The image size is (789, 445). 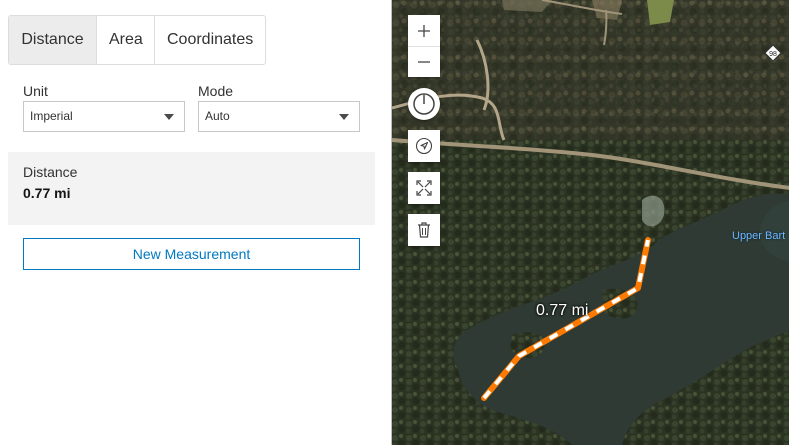 I want to click on zoom-control, so click(x=424, y=46).